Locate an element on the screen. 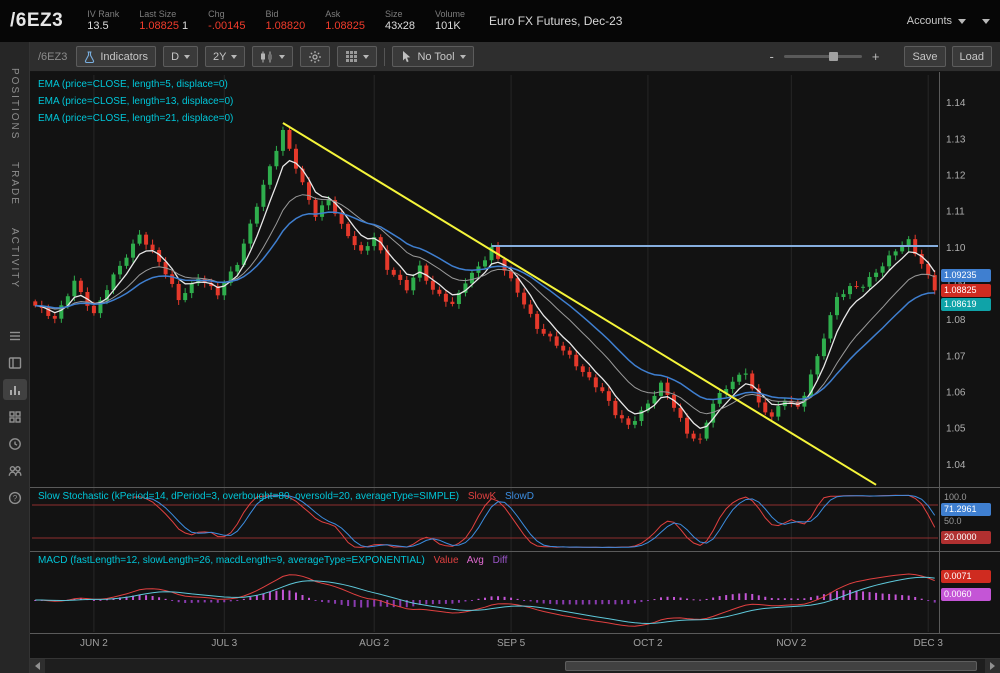 This screenshot has height=673, width=1000. community-button is located at coordinates (15, 470).